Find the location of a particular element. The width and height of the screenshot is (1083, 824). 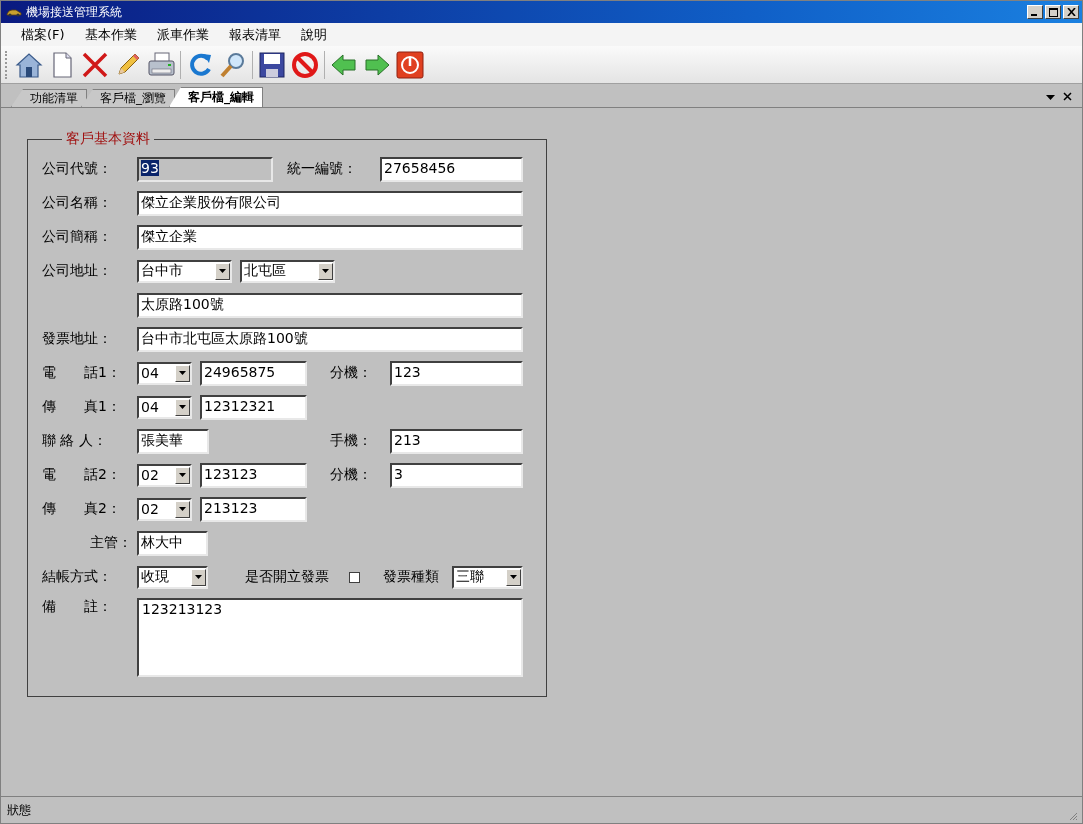

dropdown: 北屯區 is located at coordinates (287, 271).